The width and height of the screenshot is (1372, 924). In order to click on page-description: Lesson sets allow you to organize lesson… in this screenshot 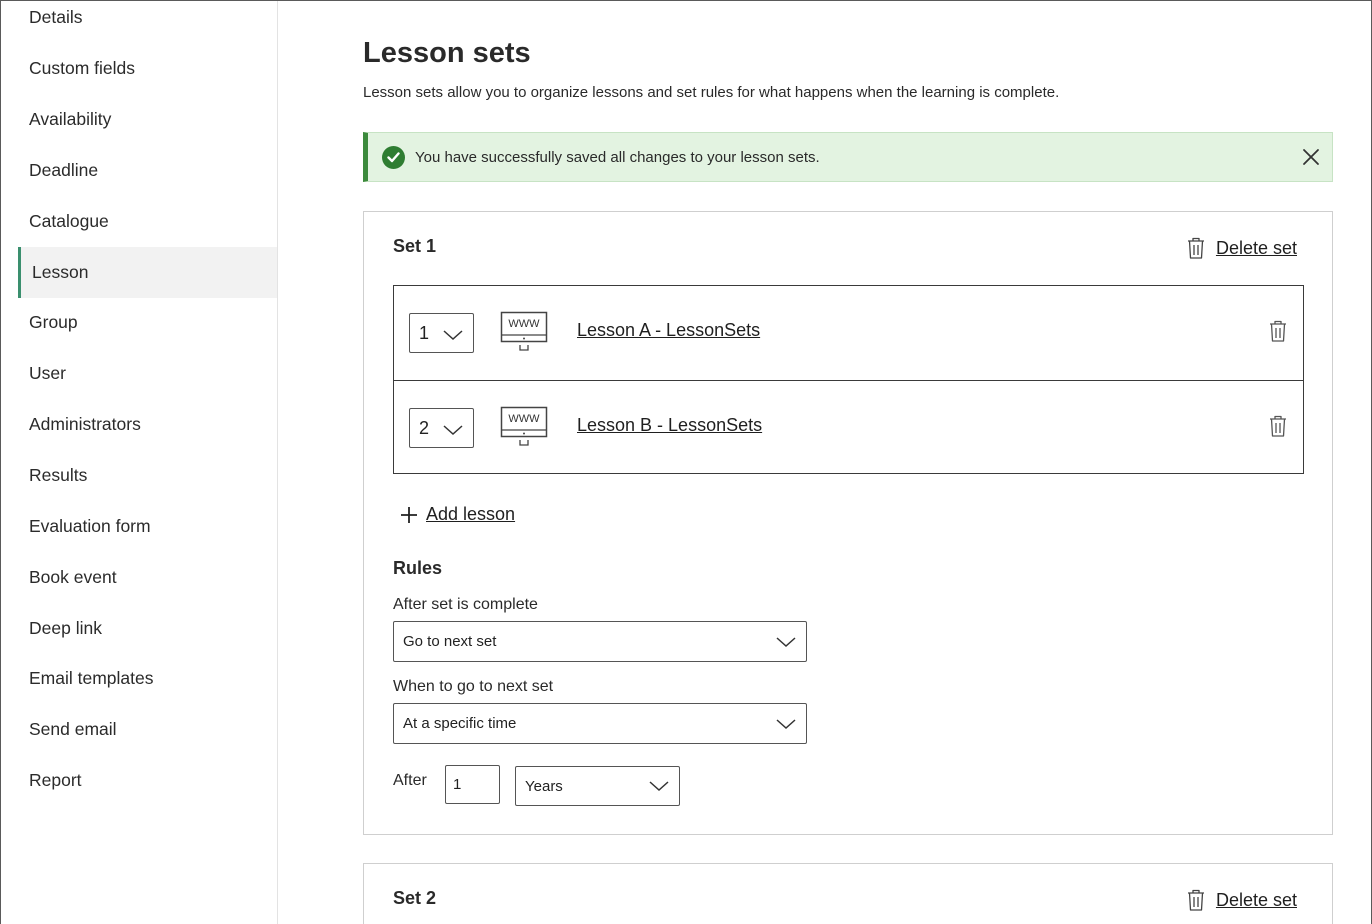, I will do `click(711, 92)`.